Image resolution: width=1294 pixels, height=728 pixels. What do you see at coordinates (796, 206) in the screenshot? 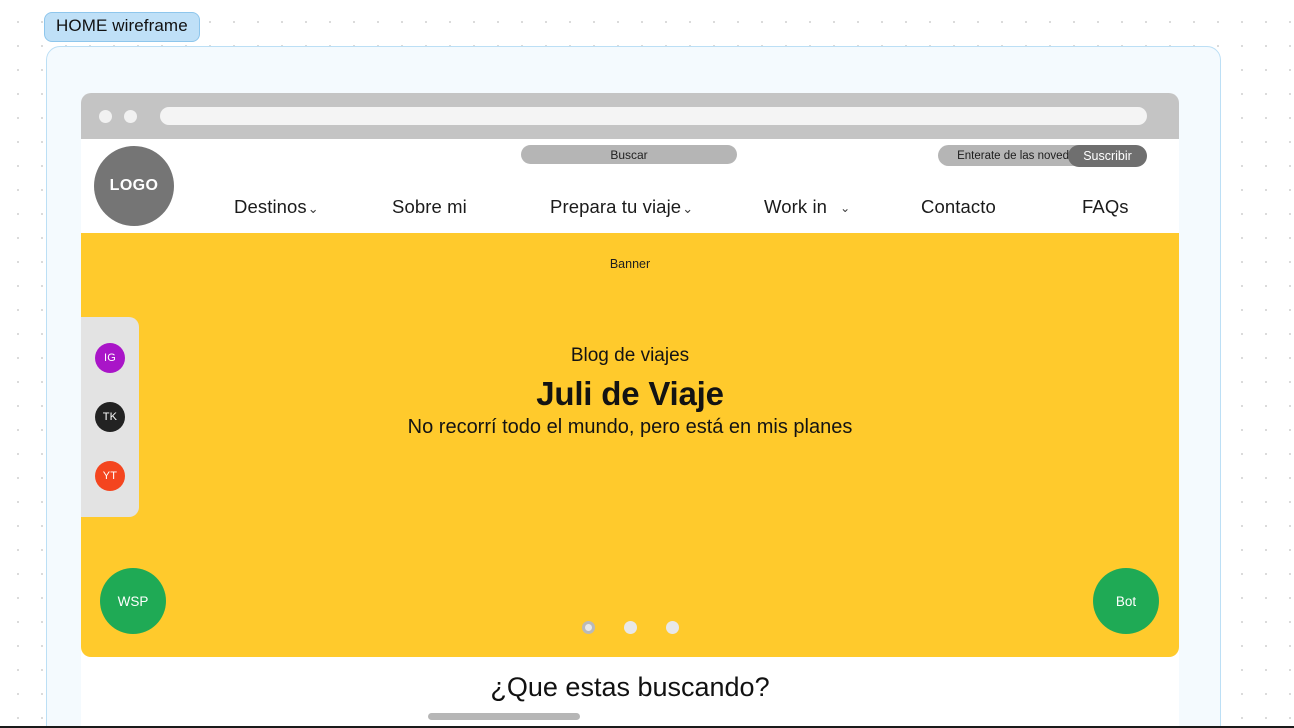
I see `nav-label: Work in` at bounding box center [796, 206].